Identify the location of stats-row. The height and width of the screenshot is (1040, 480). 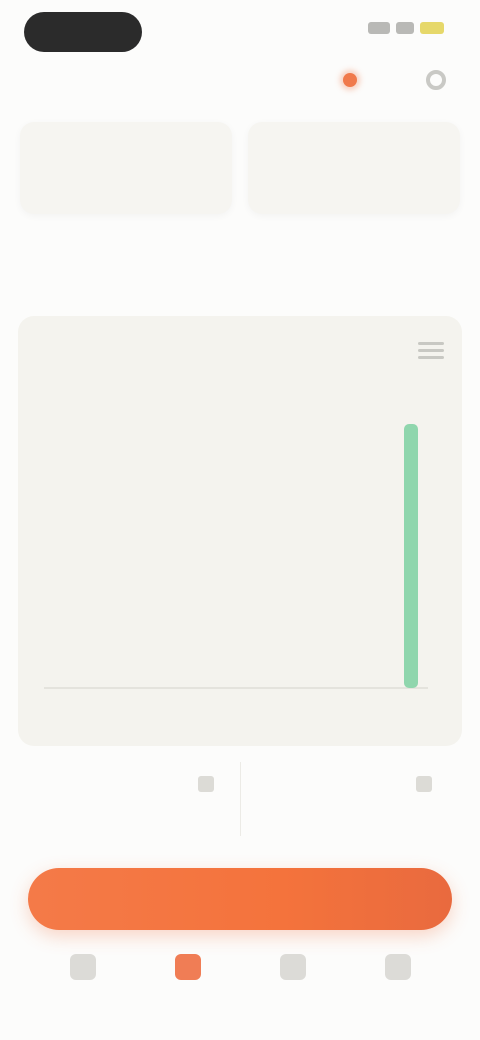
(240, 799).